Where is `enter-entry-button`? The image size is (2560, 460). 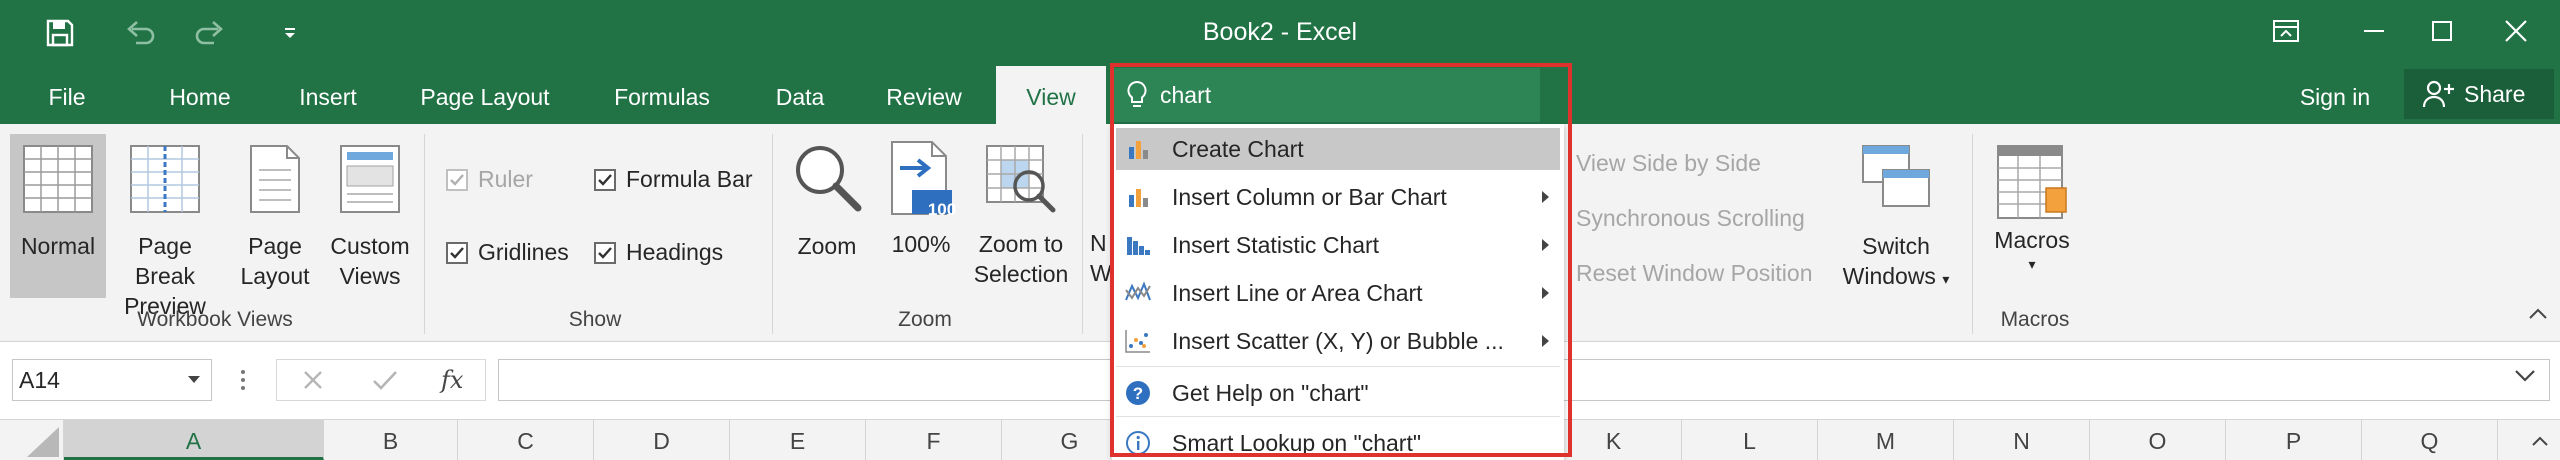 enter-entry-button is located at coordinates (385, 380).